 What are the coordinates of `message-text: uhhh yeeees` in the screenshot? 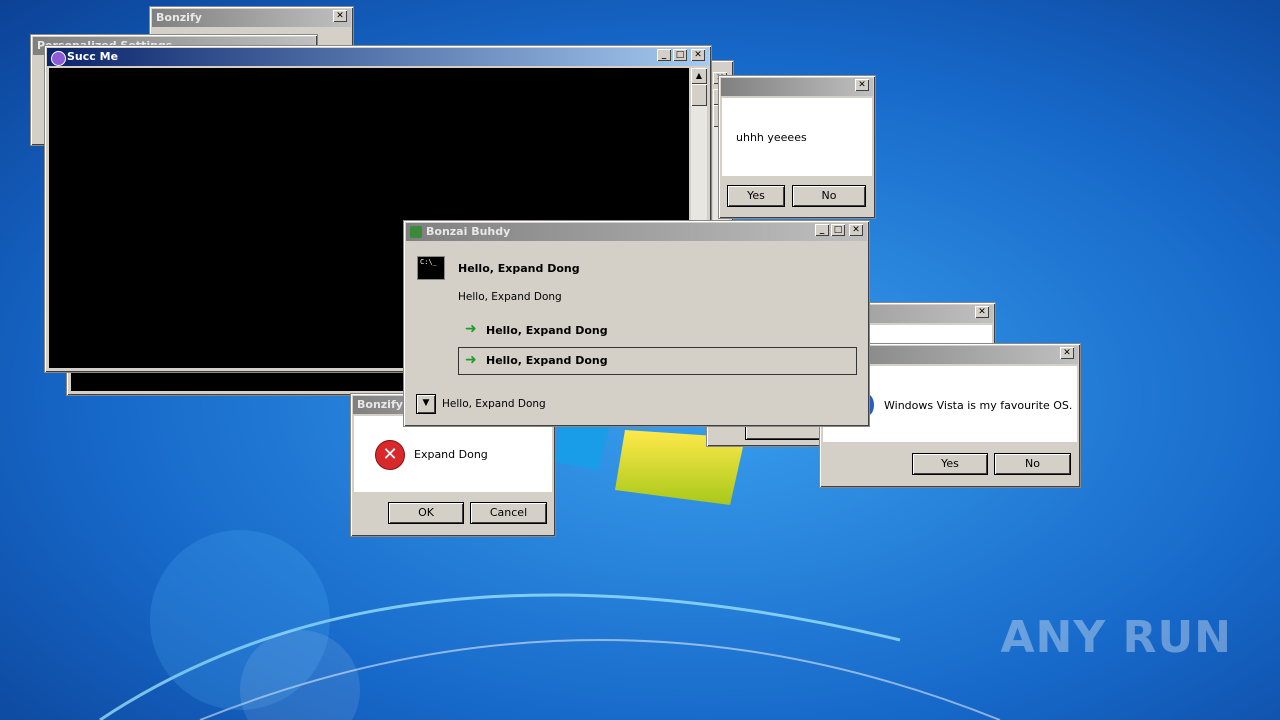 It's located at (771, 137).